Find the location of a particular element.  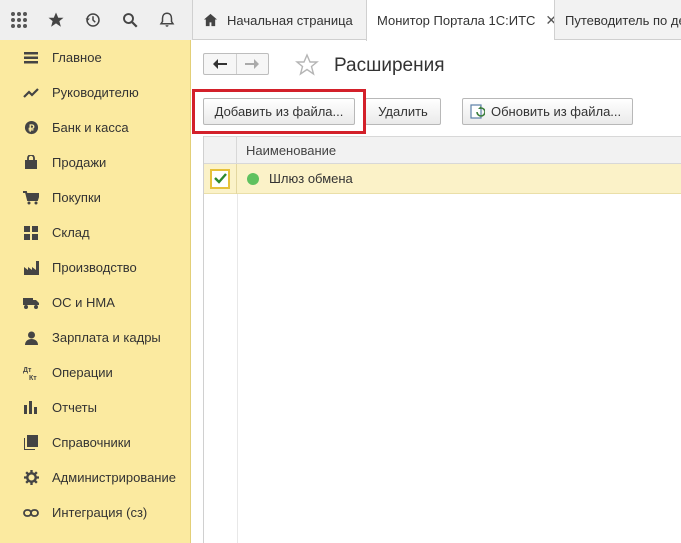

svg-text: Дт is located at coordinates (27, 370).